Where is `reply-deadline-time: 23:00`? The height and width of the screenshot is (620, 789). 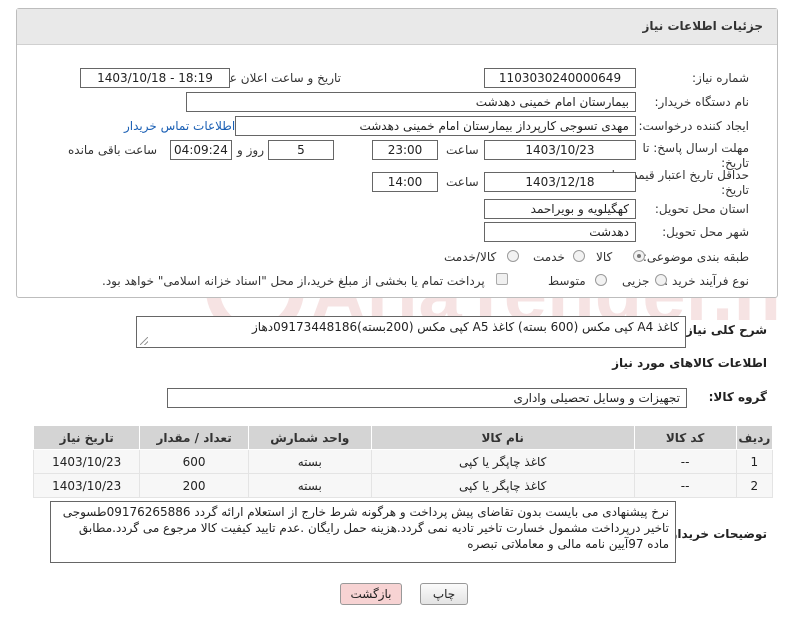
reply-deadline-time: 23:00 is located at coordinates (405, 150).